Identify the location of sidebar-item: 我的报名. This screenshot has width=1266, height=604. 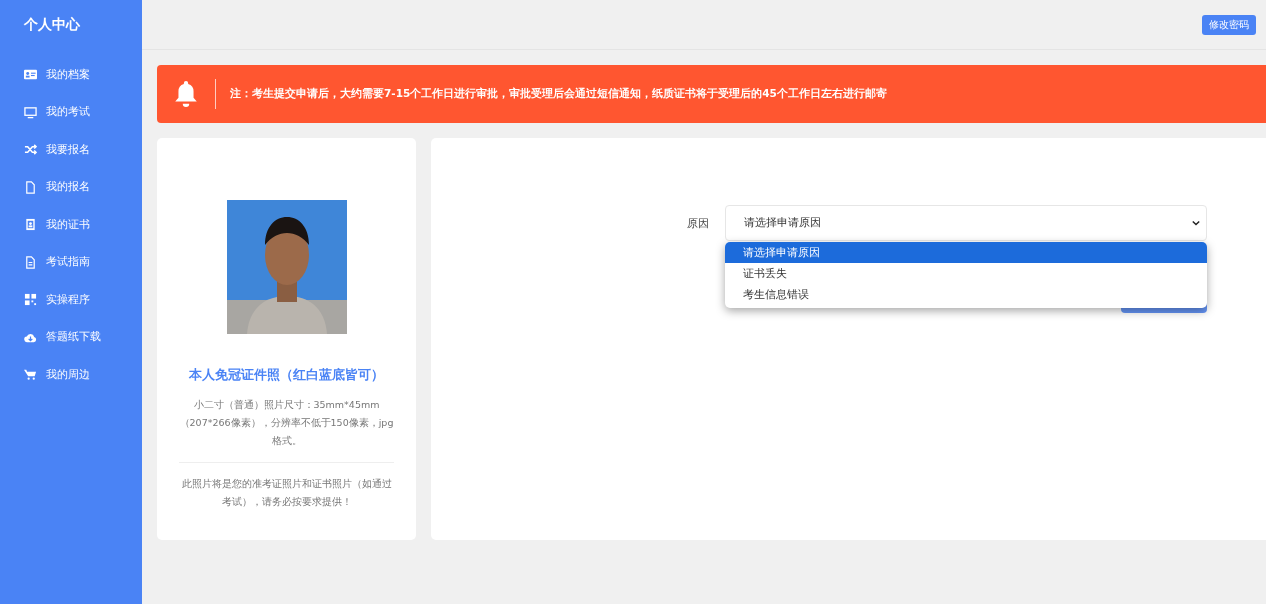
(71, 187).